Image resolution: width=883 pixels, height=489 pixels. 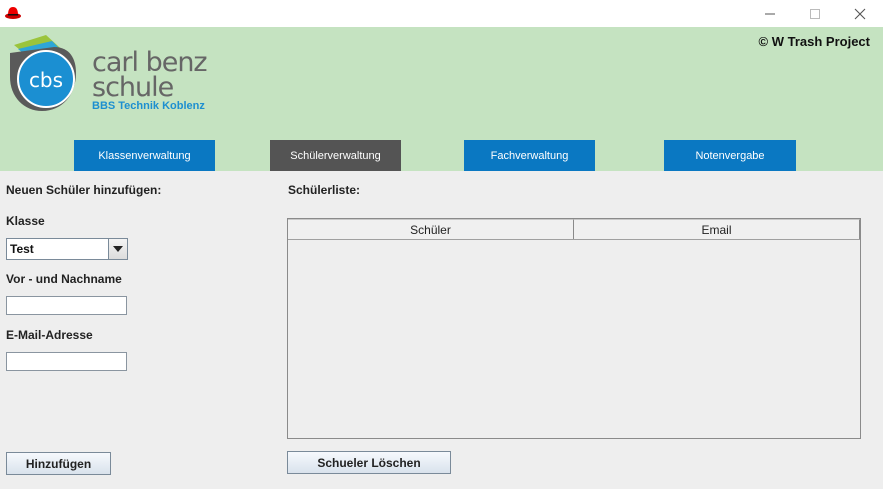 I want to click on add-student-button: Hinzufügen, so click(x=58, y=463).